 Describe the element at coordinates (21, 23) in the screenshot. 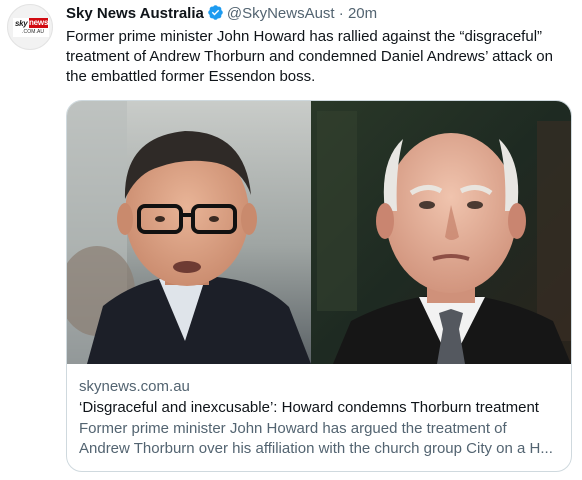

I see `logo-sky-text: sky` at that location.